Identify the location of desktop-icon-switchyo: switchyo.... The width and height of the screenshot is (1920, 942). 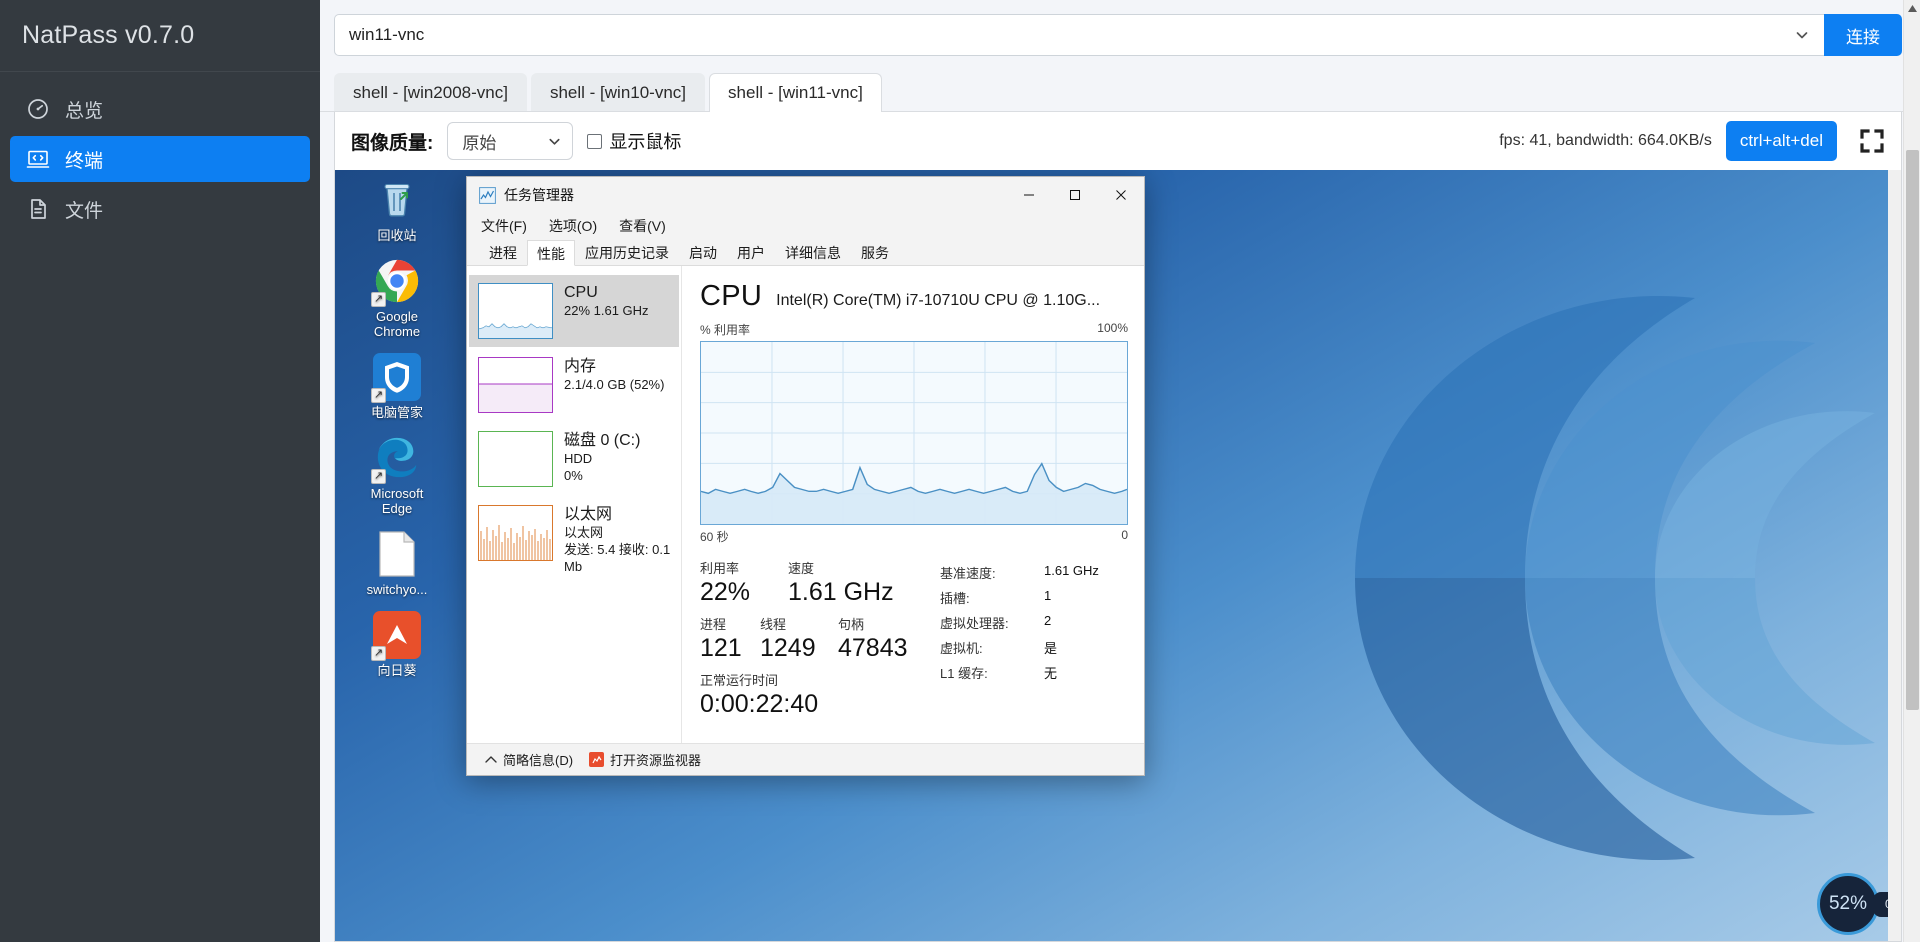
(397, 563).